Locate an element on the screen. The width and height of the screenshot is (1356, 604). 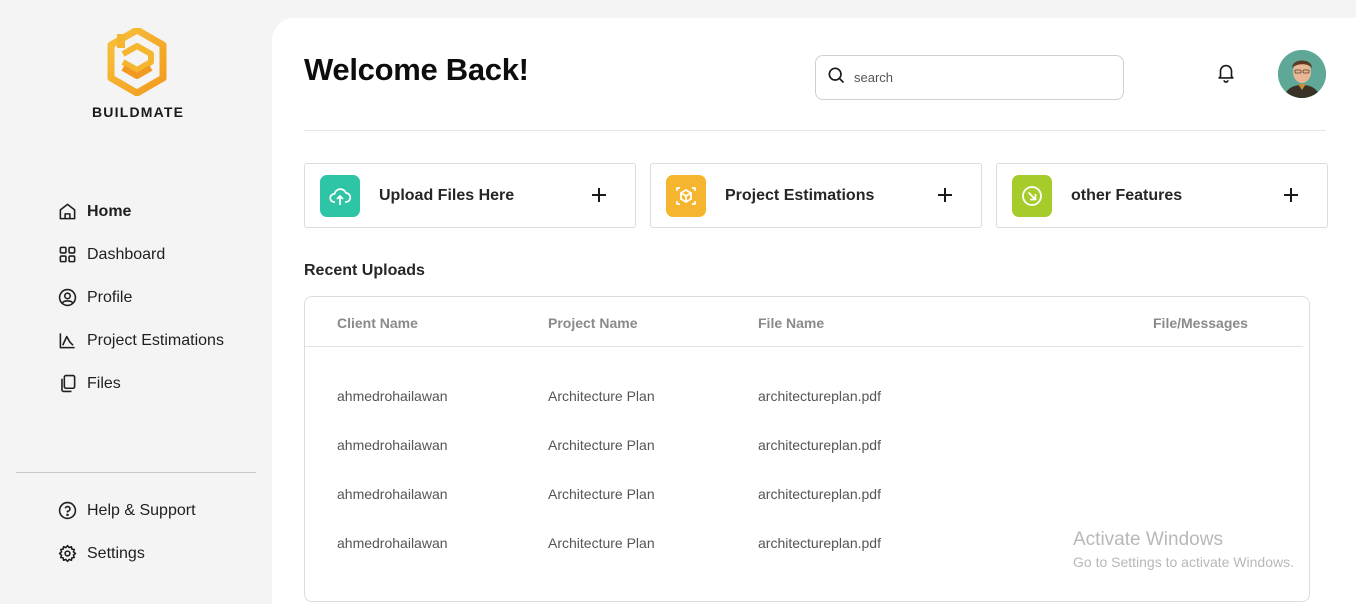
help-circle-icon is located at coordinates (67, 511).